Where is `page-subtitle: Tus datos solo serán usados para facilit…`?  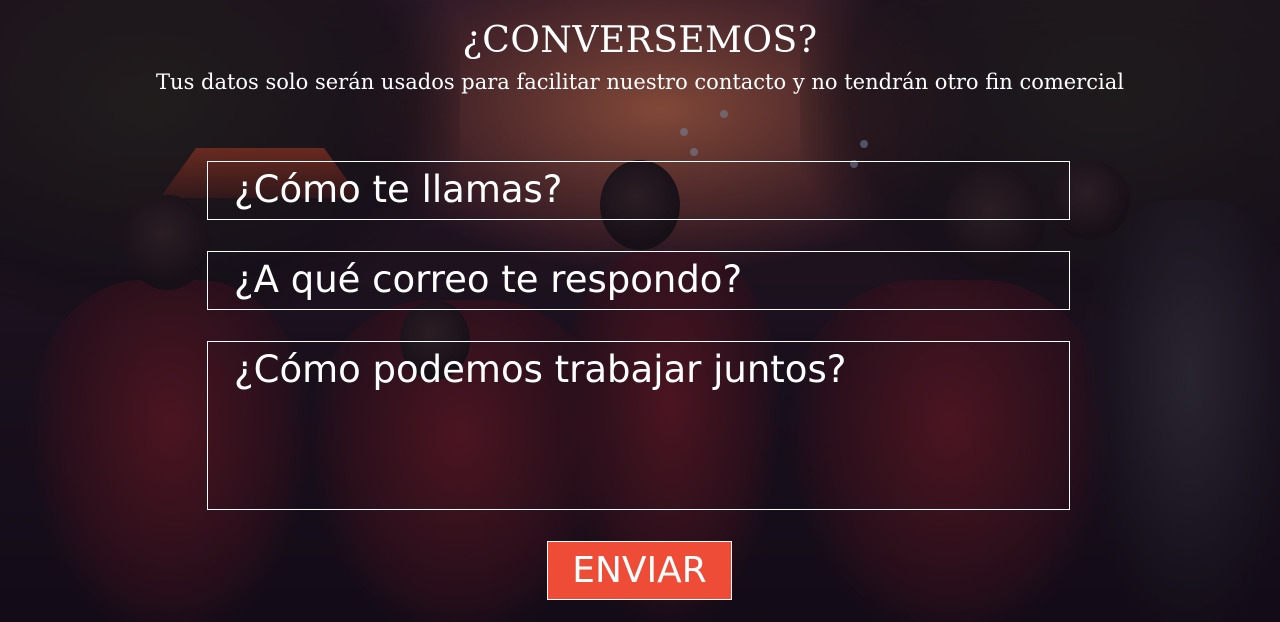 page-subtitle: Tus datos solo serán usados para facilit… is located at coordinates (640, 82).